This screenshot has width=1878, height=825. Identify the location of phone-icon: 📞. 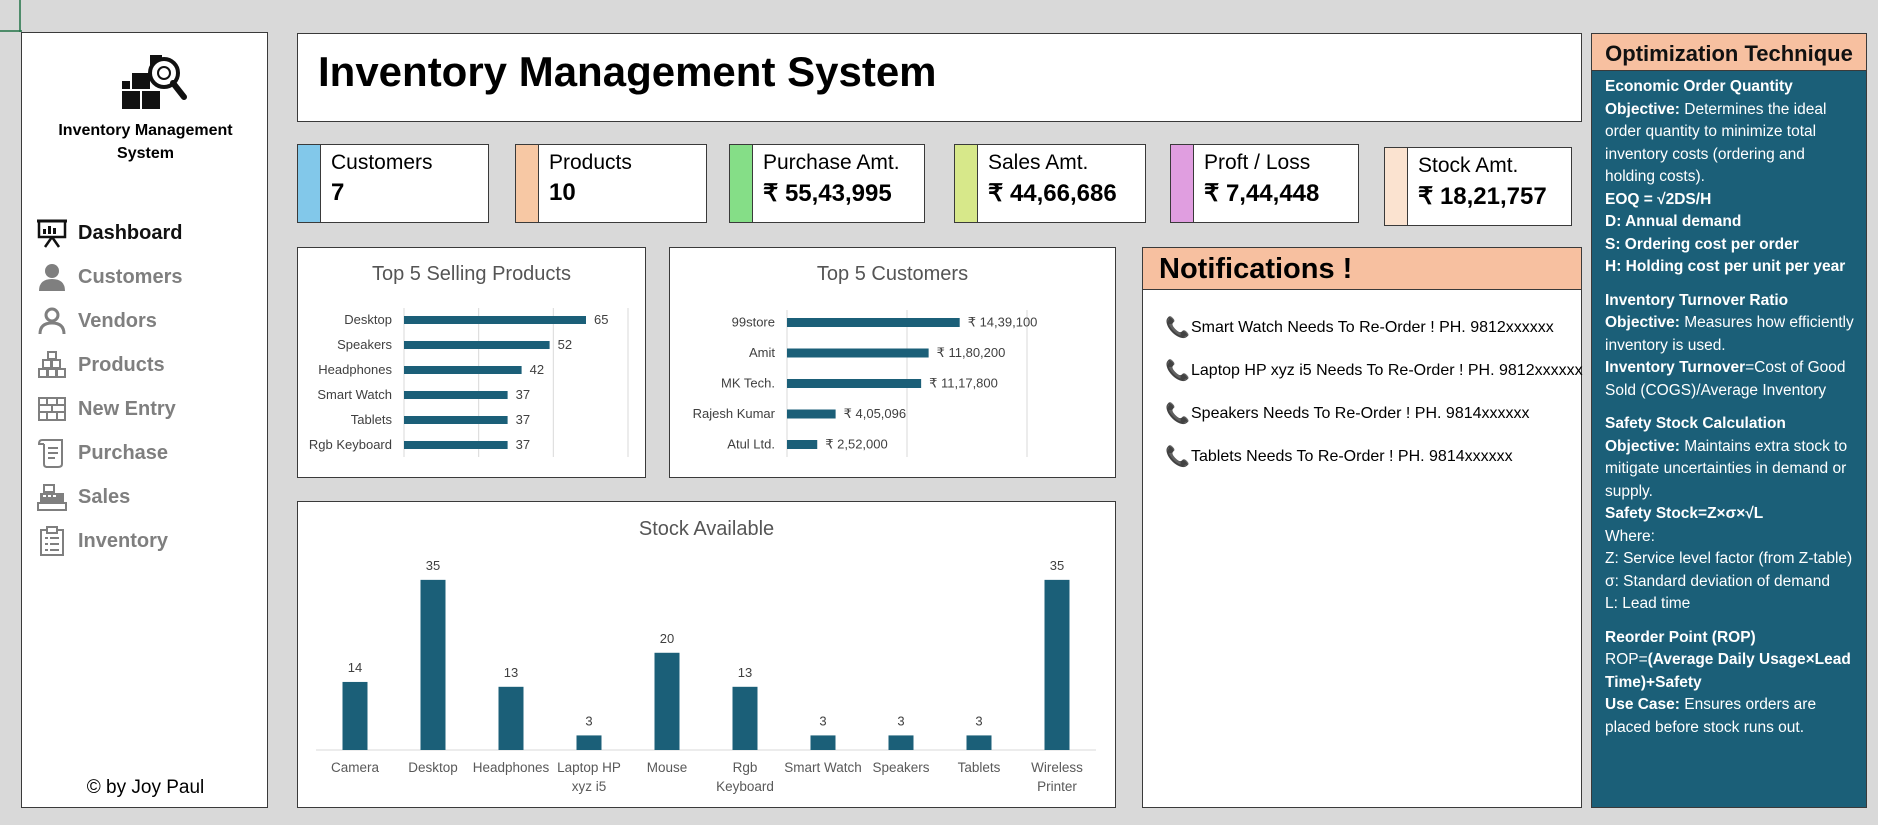
(1177, 414).